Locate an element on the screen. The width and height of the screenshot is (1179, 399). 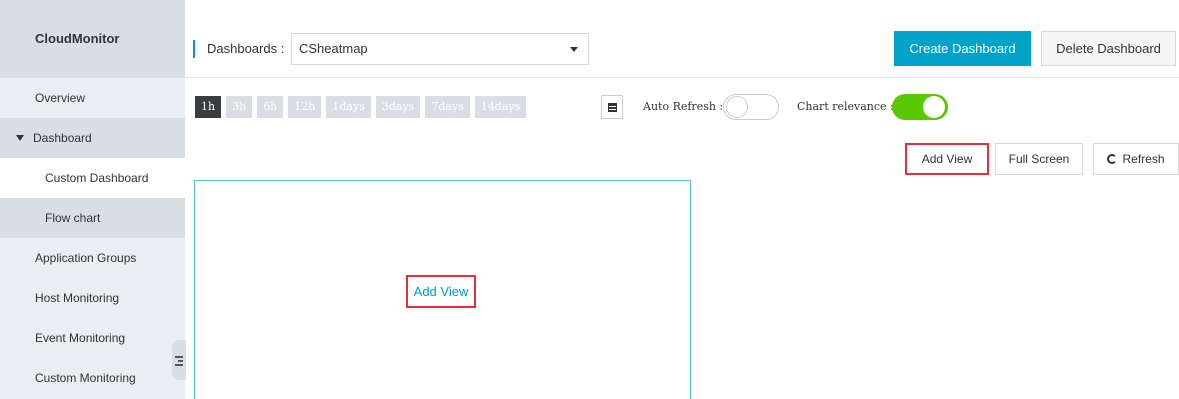
sidebar-item-dashboard: Dashboard is located at coordinates (92, 138).